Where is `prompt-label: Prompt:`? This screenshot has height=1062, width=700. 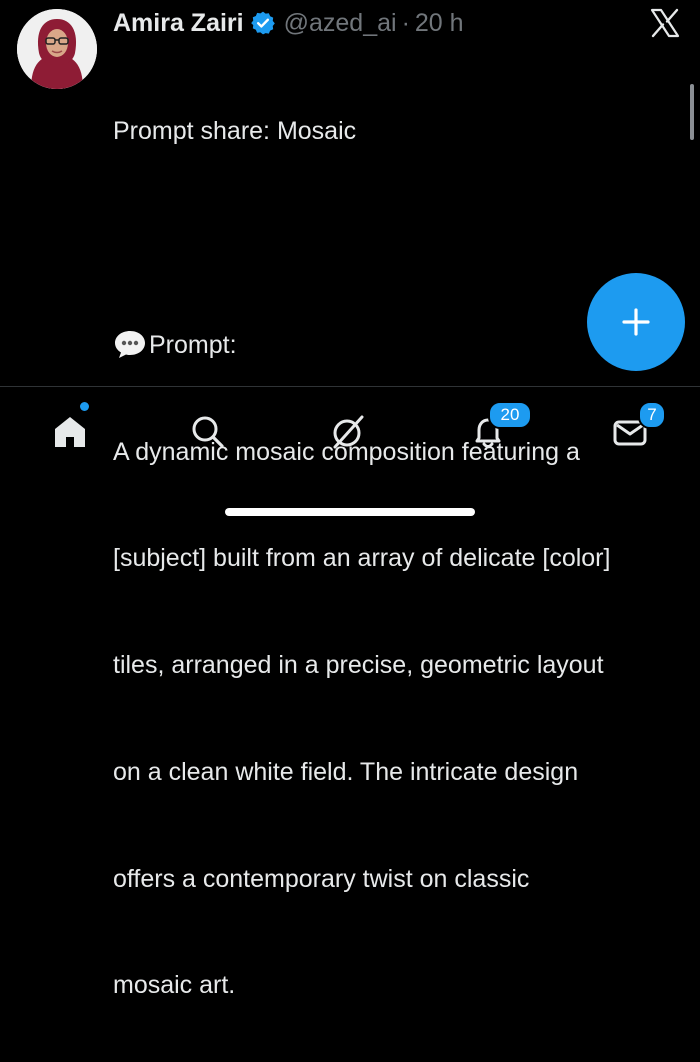
prompt-label: Prompt: is located at coordinates (193, 344).